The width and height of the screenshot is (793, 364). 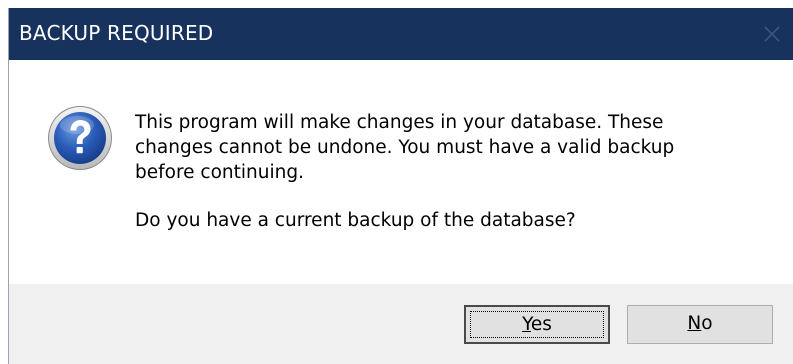 What do you see at coordinates (401, 34) in the screenshot?
I see `title-bar: BACKUP REQUIRED` at bounding box center [401, 34].